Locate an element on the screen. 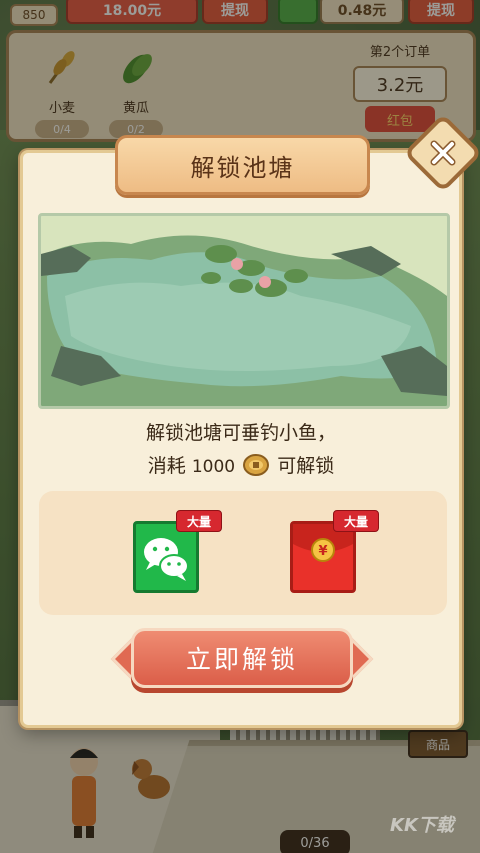  cost-prefix: 消耗 is located at coordinates (166, 466).